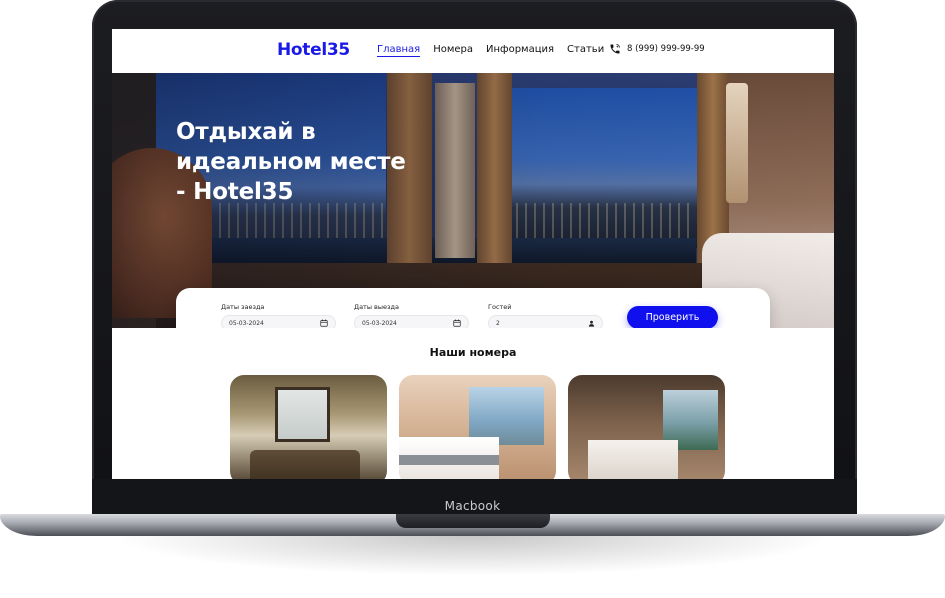  I want to click on check-availability-button: Проверить, so click(672, 317).